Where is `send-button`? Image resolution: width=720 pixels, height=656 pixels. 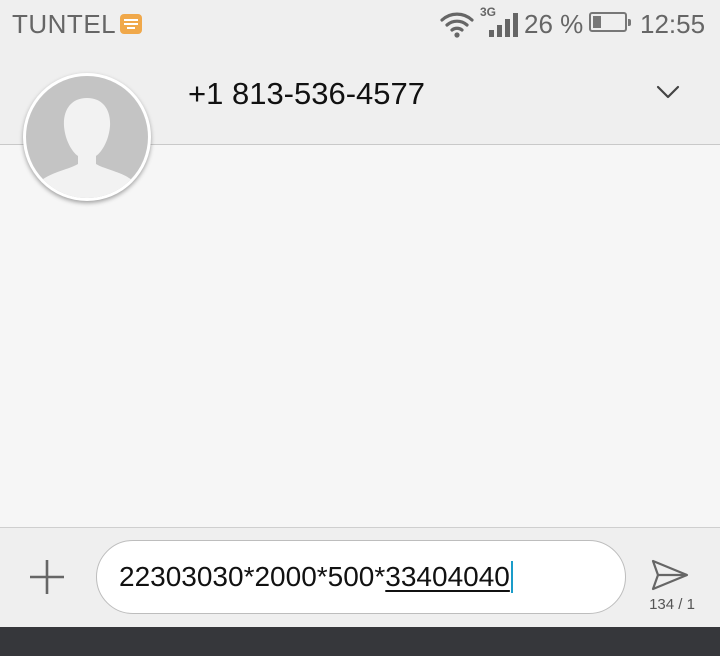
send-button is located at coordinates (672, 576).